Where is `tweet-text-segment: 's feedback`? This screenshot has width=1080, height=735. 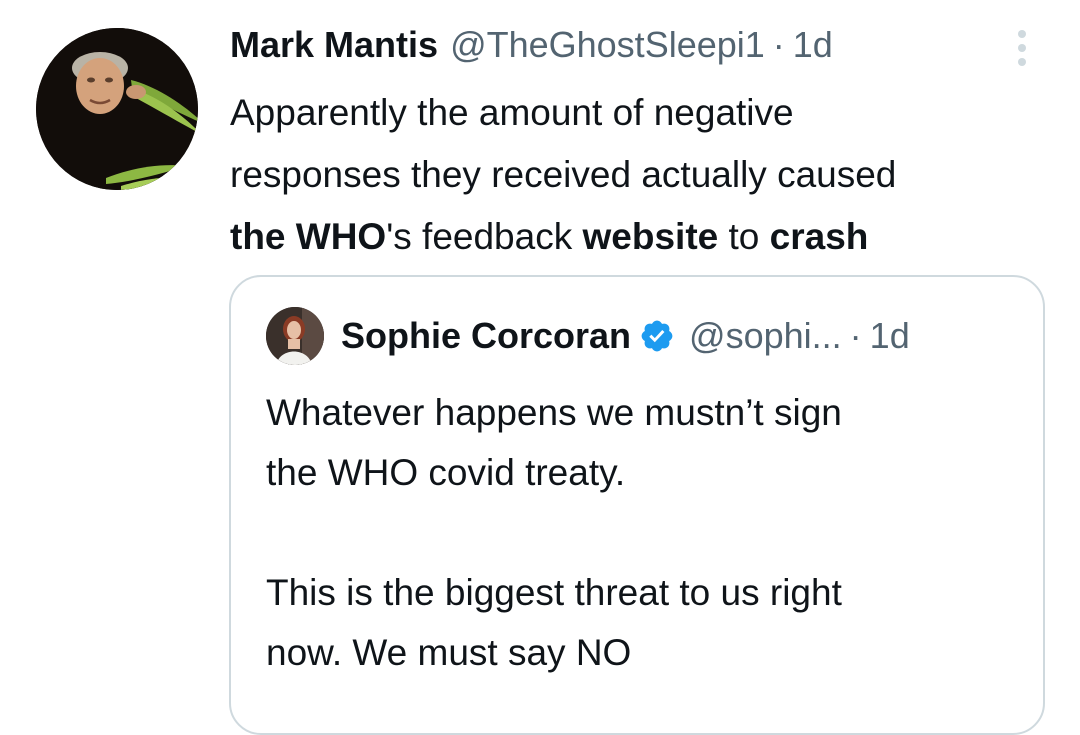
tweet-text-segment: 's feedback is located at coordinates (484, 236).